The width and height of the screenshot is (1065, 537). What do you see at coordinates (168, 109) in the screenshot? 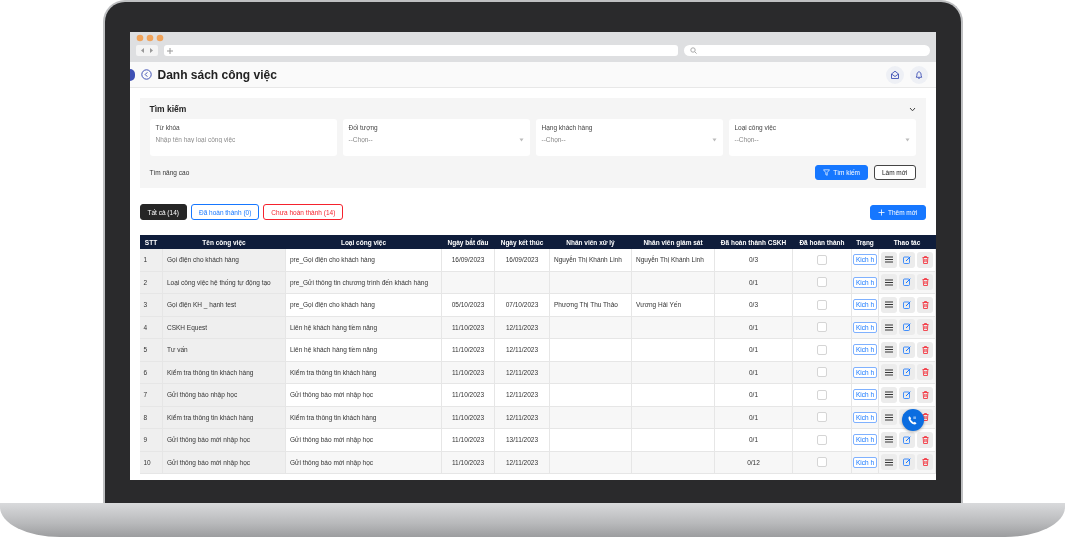
I see `panel-title: Tìm kiếm` at bounding box center [168, 109].